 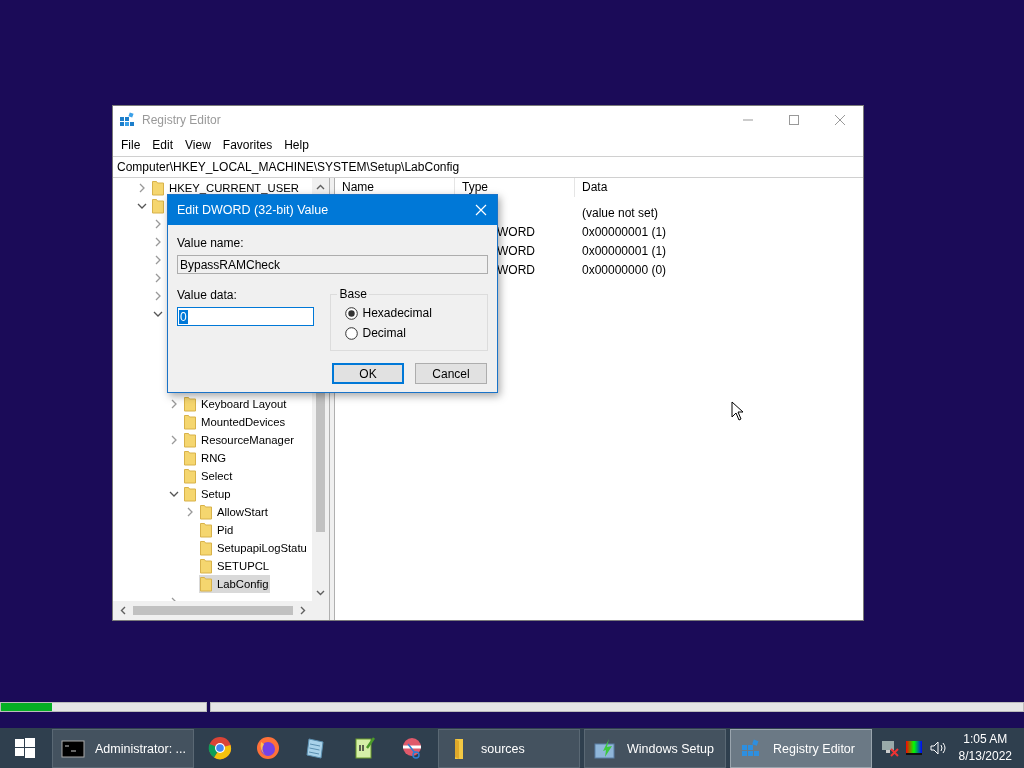 I want to click on menu-item: Edit, so click(x=163, y=145).